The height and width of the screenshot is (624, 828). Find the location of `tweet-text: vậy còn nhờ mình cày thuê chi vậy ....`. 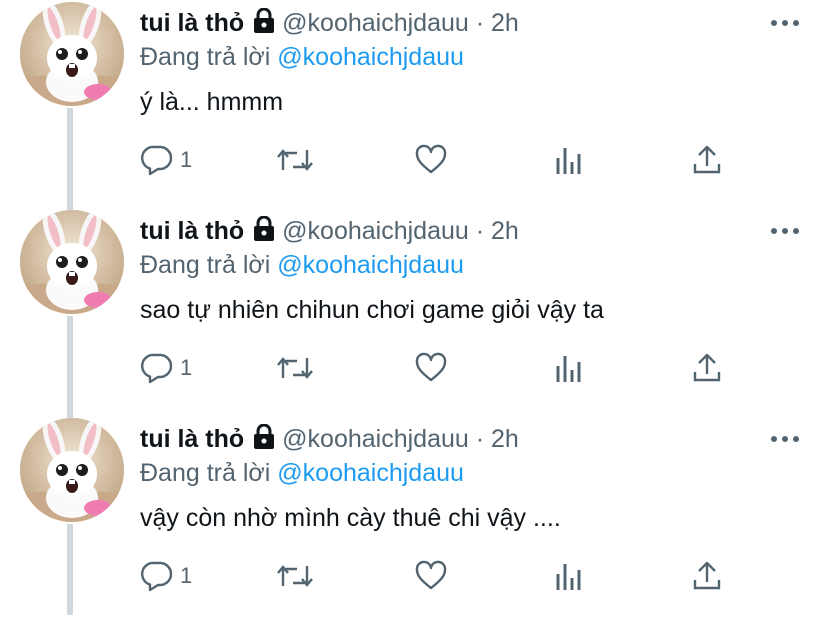

tweet-text: vậy còn nhờ mình cày thuê chi vậy .... is located at coordinates (350, 518).